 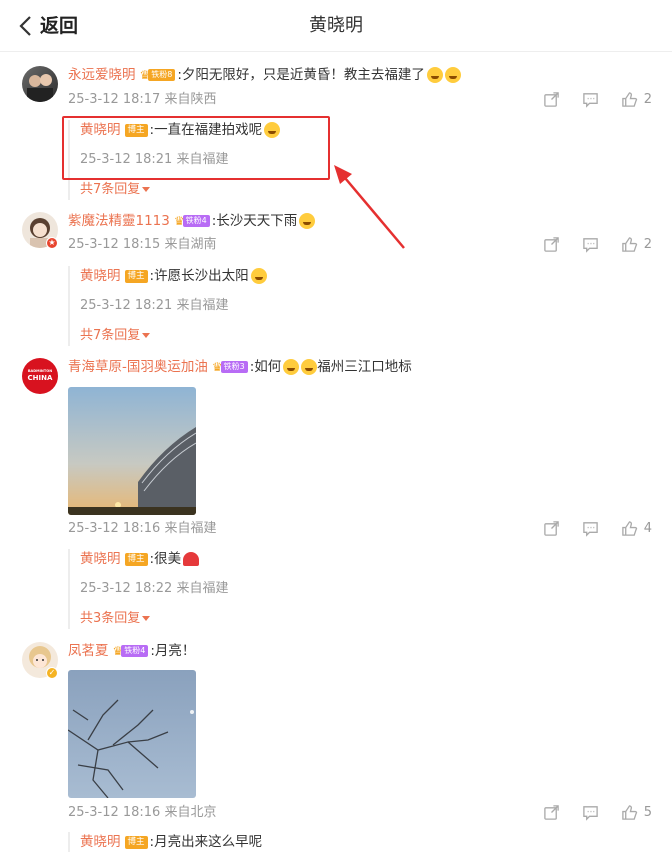 I want to click on fan-badge: ♛ 铁粉8, so click(x=158, y=75).